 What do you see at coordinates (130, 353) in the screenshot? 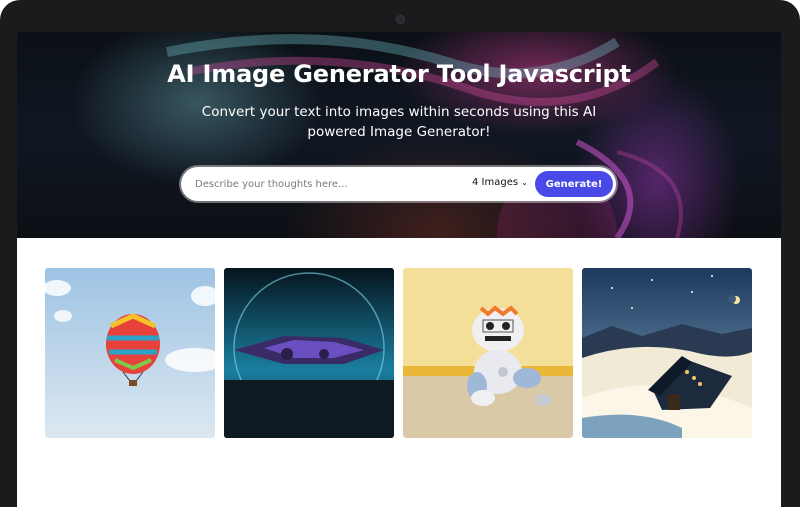
I see `gallery-image-hot-air-balloon` at bounding box center [130, 353].